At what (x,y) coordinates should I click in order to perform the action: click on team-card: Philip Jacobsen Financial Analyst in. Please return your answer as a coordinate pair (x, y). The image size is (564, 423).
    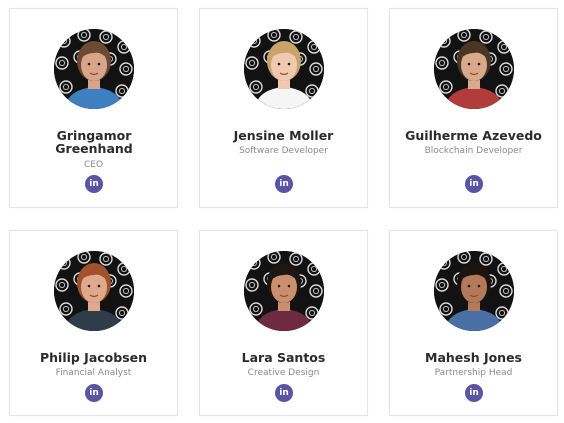
    Looking at the image, I should click on (93, 323).